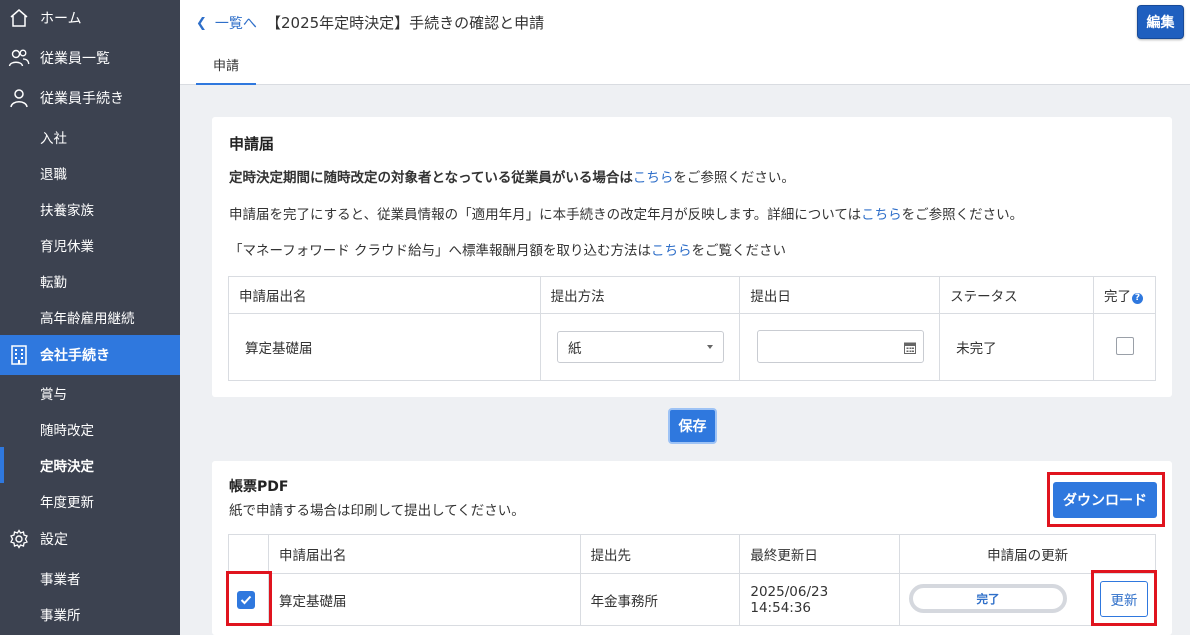 This screenshot has height=635, width=1190. What do you see at coordinates (75, 59) in the screenshot?
I see `nav-employees-label: 従業員一覧` at bounding box center [75, 59].